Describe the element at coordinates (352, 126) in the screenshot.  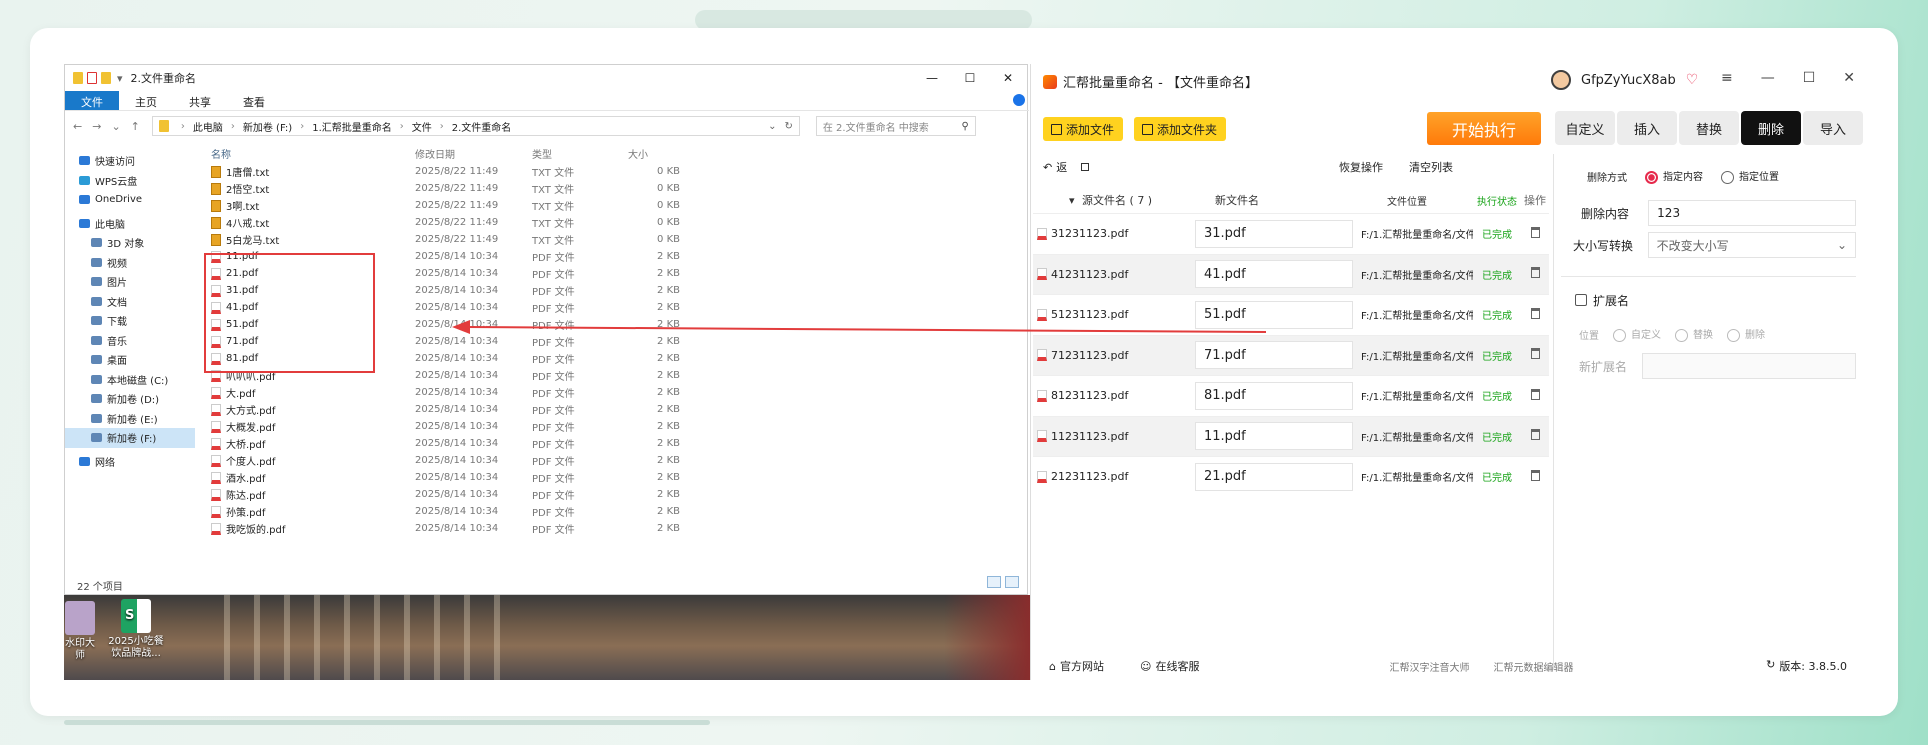
I see `breadcrumb-item: 1.汇帮批量重命名` at that location.